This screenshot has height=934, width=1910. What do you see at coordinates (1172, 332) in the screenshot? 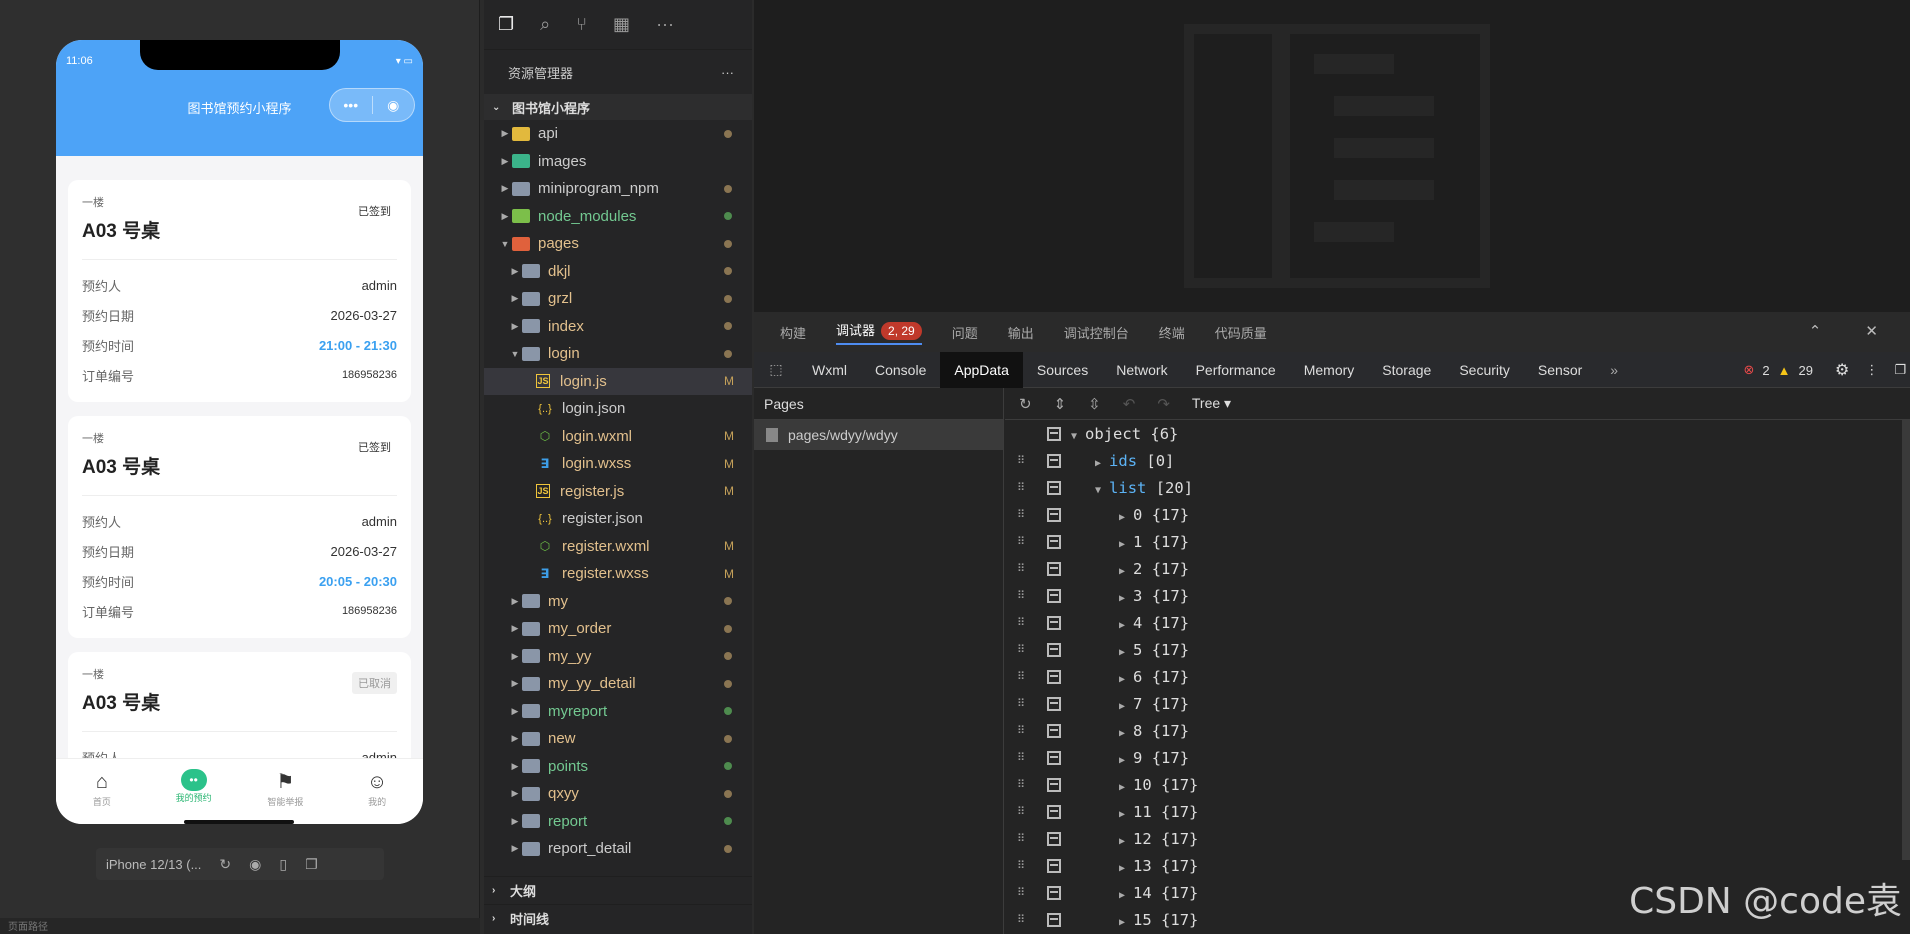
I see `devtools-tab: 终端` at bounding box center [1172, 332].